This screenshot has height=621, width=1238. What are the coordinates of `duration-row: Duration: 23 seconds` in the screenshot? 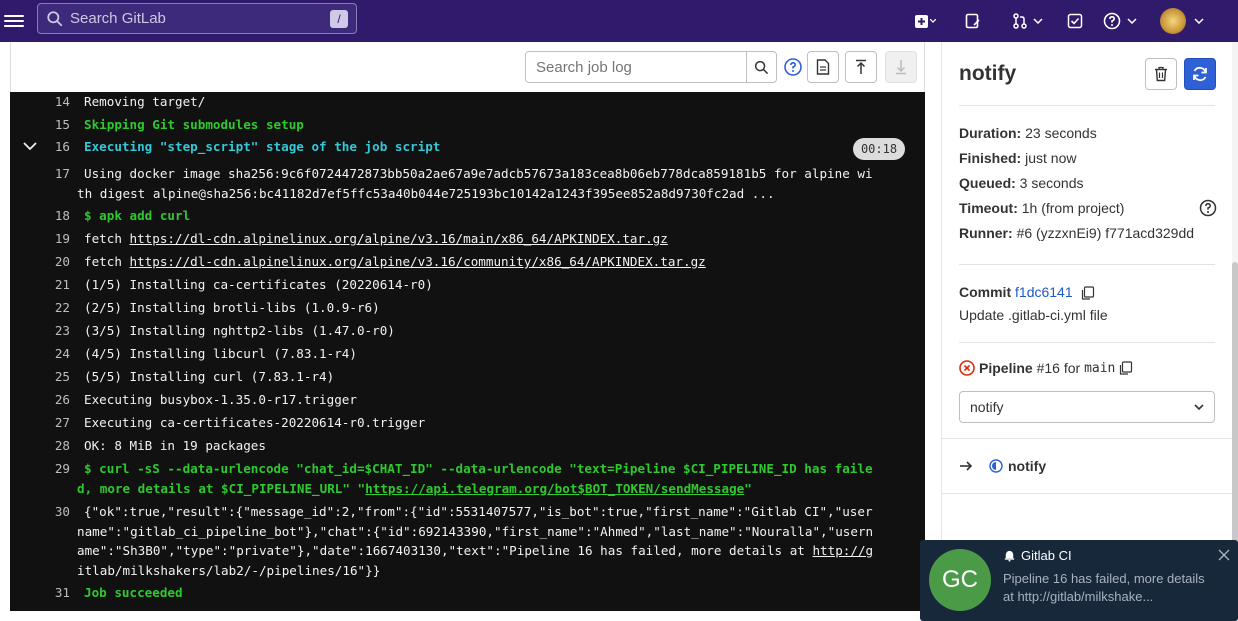 It's located at (1028, 133).